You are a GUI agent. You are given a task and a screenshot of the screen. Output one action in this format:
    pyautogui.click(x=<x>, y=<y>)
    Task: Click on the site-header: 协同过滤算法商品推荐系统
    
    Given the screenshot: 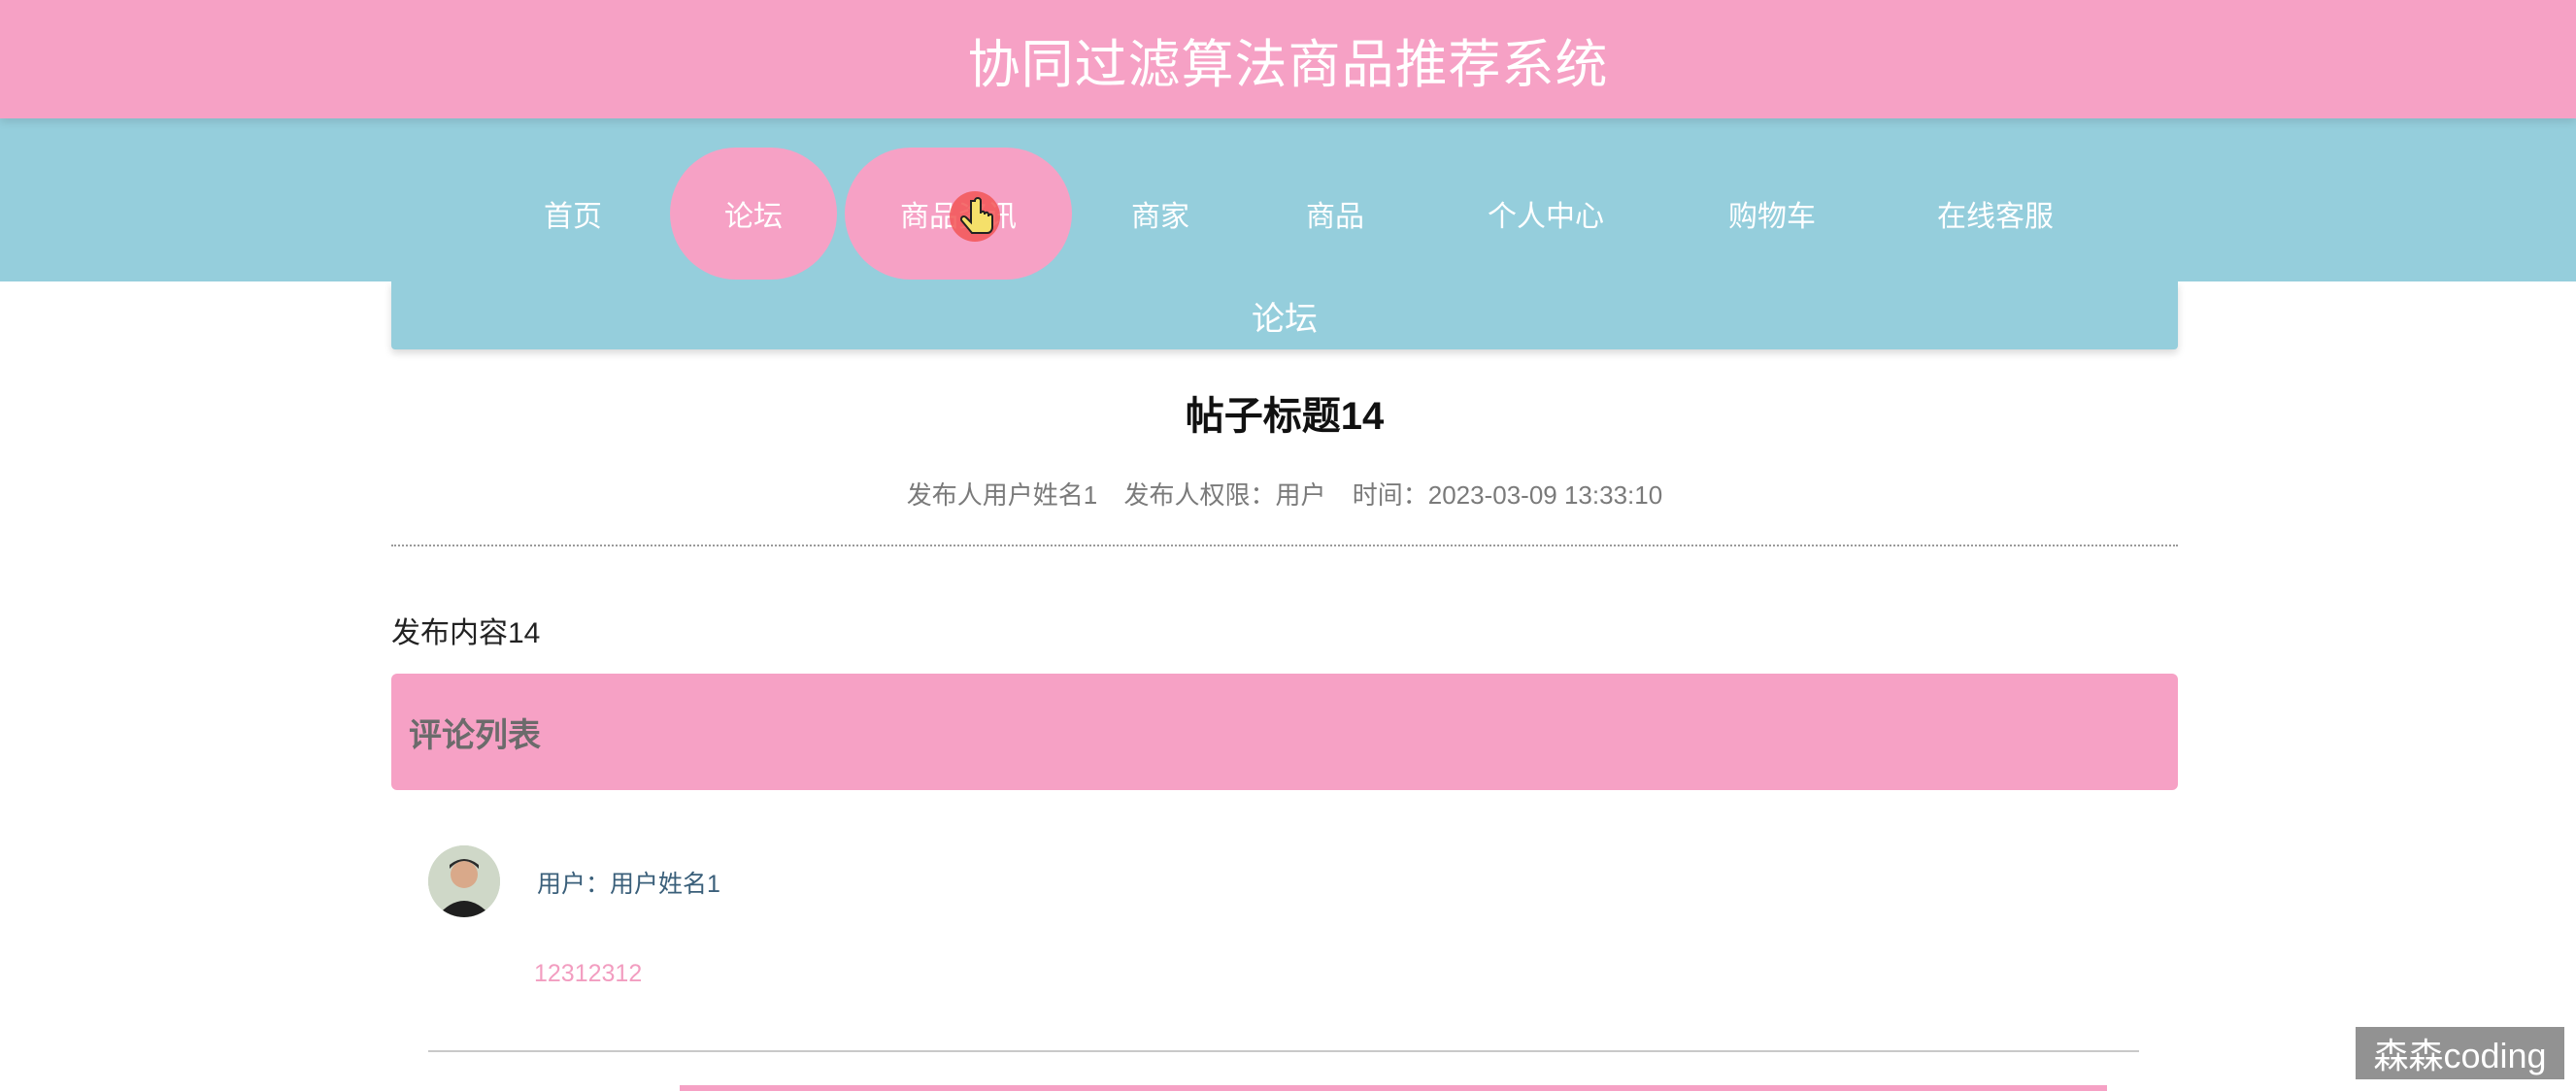 What is the action you would take?
    pyautogui.click(x=1288, y=59)
    